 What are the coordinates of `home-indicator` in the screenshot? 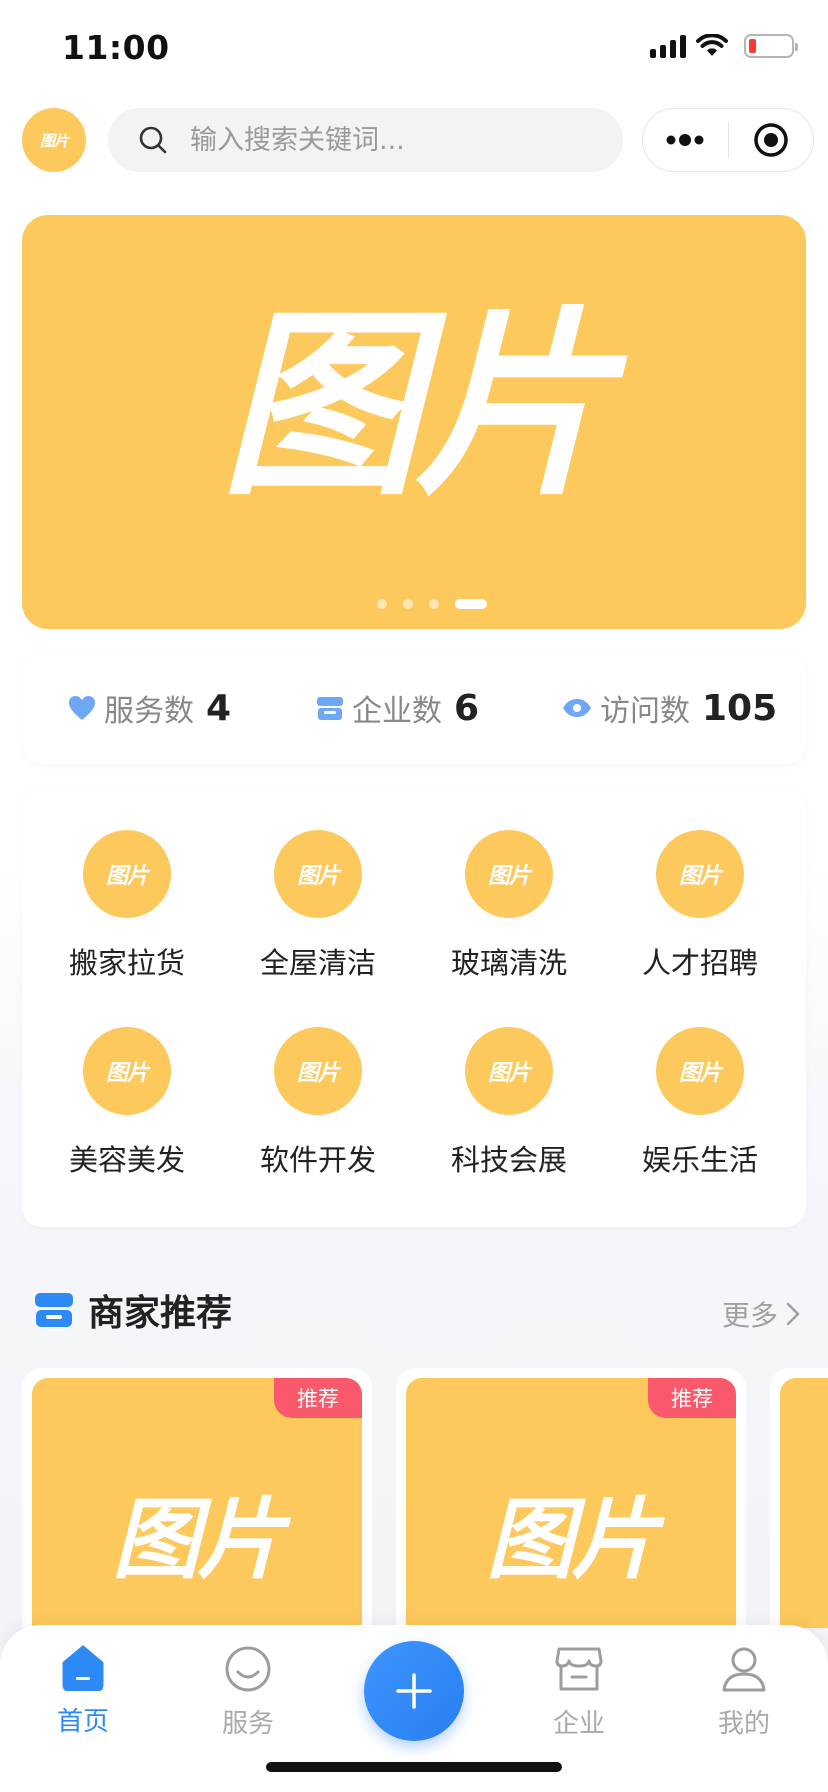 It's located at (414, 1767).